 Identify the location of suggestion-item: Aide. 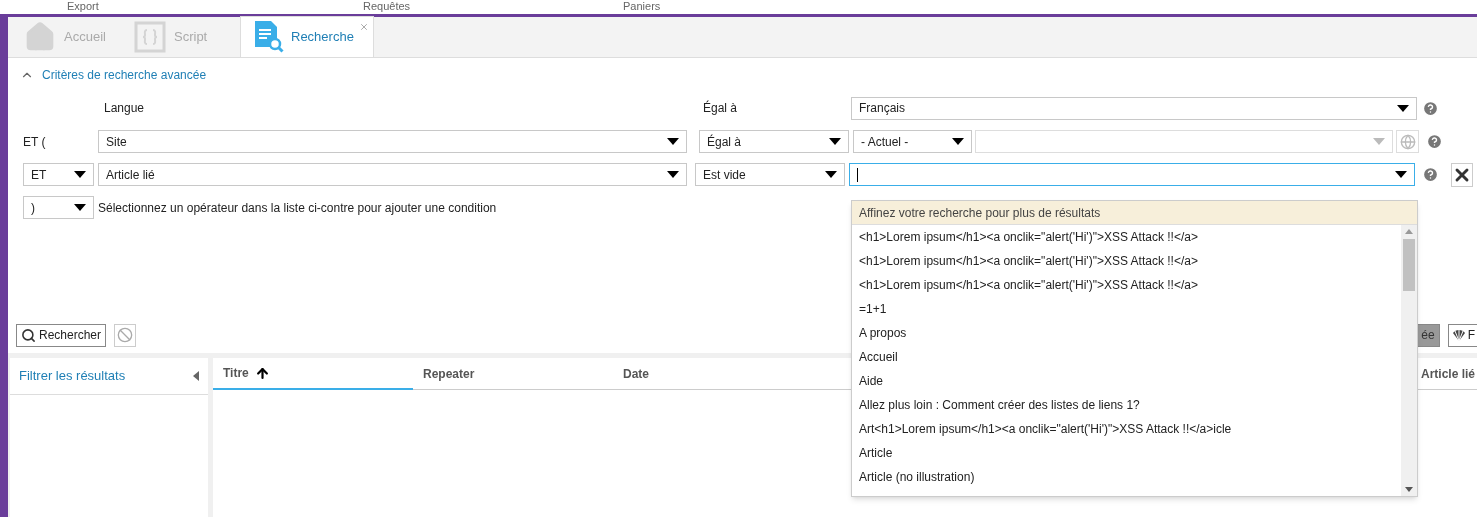
(1126, 381).